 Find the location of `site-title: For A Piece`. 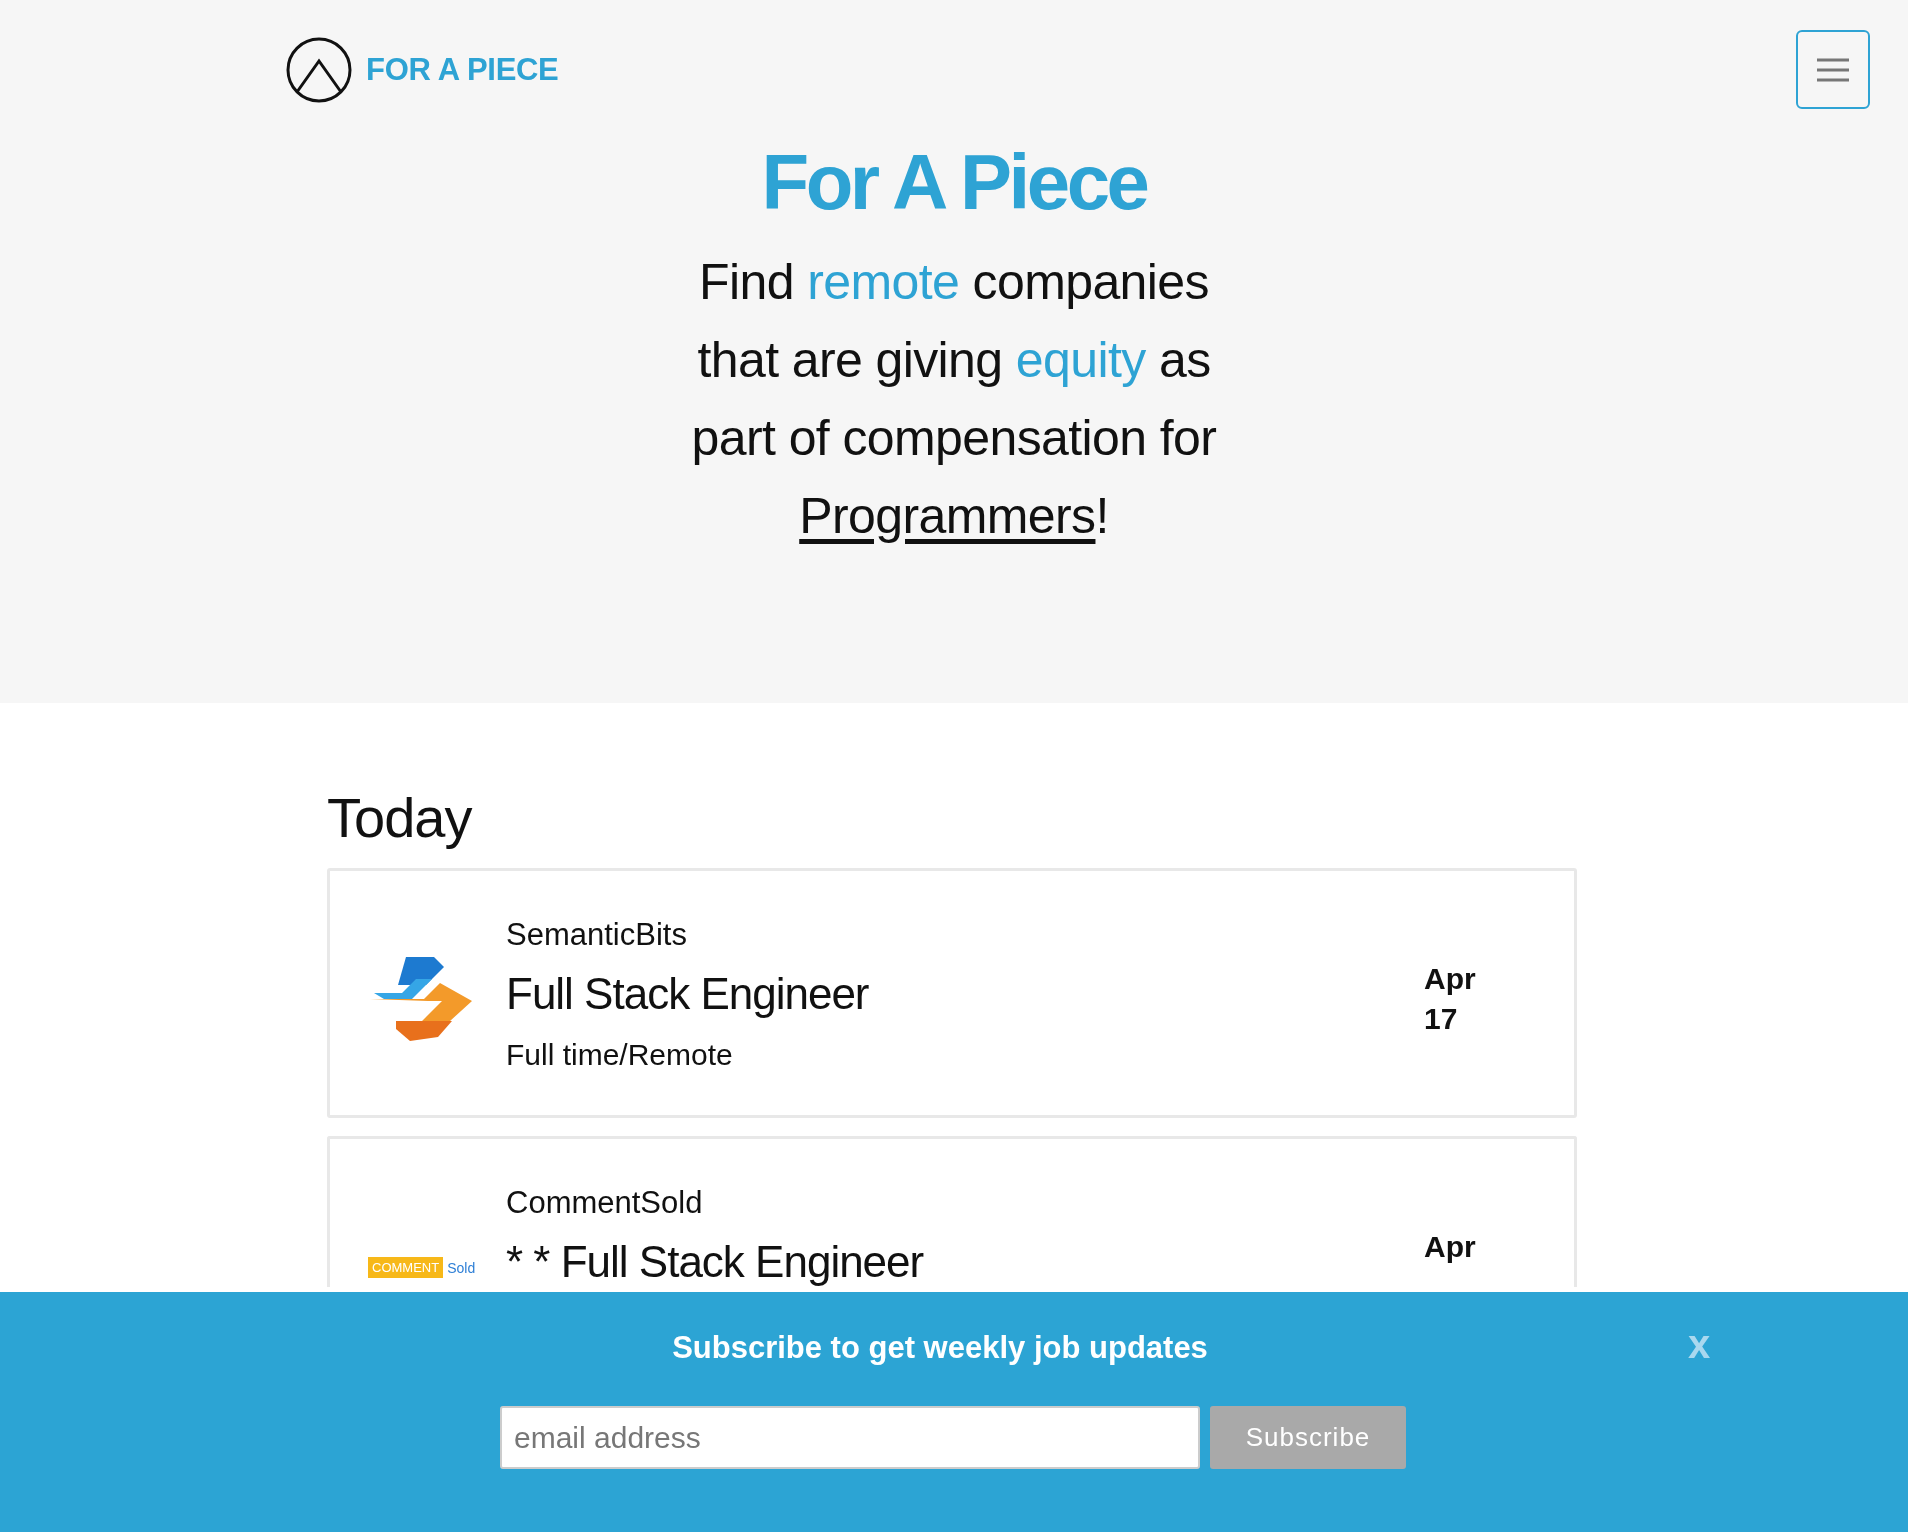

site-title: For A Piece is located at coordinates (954, 182).